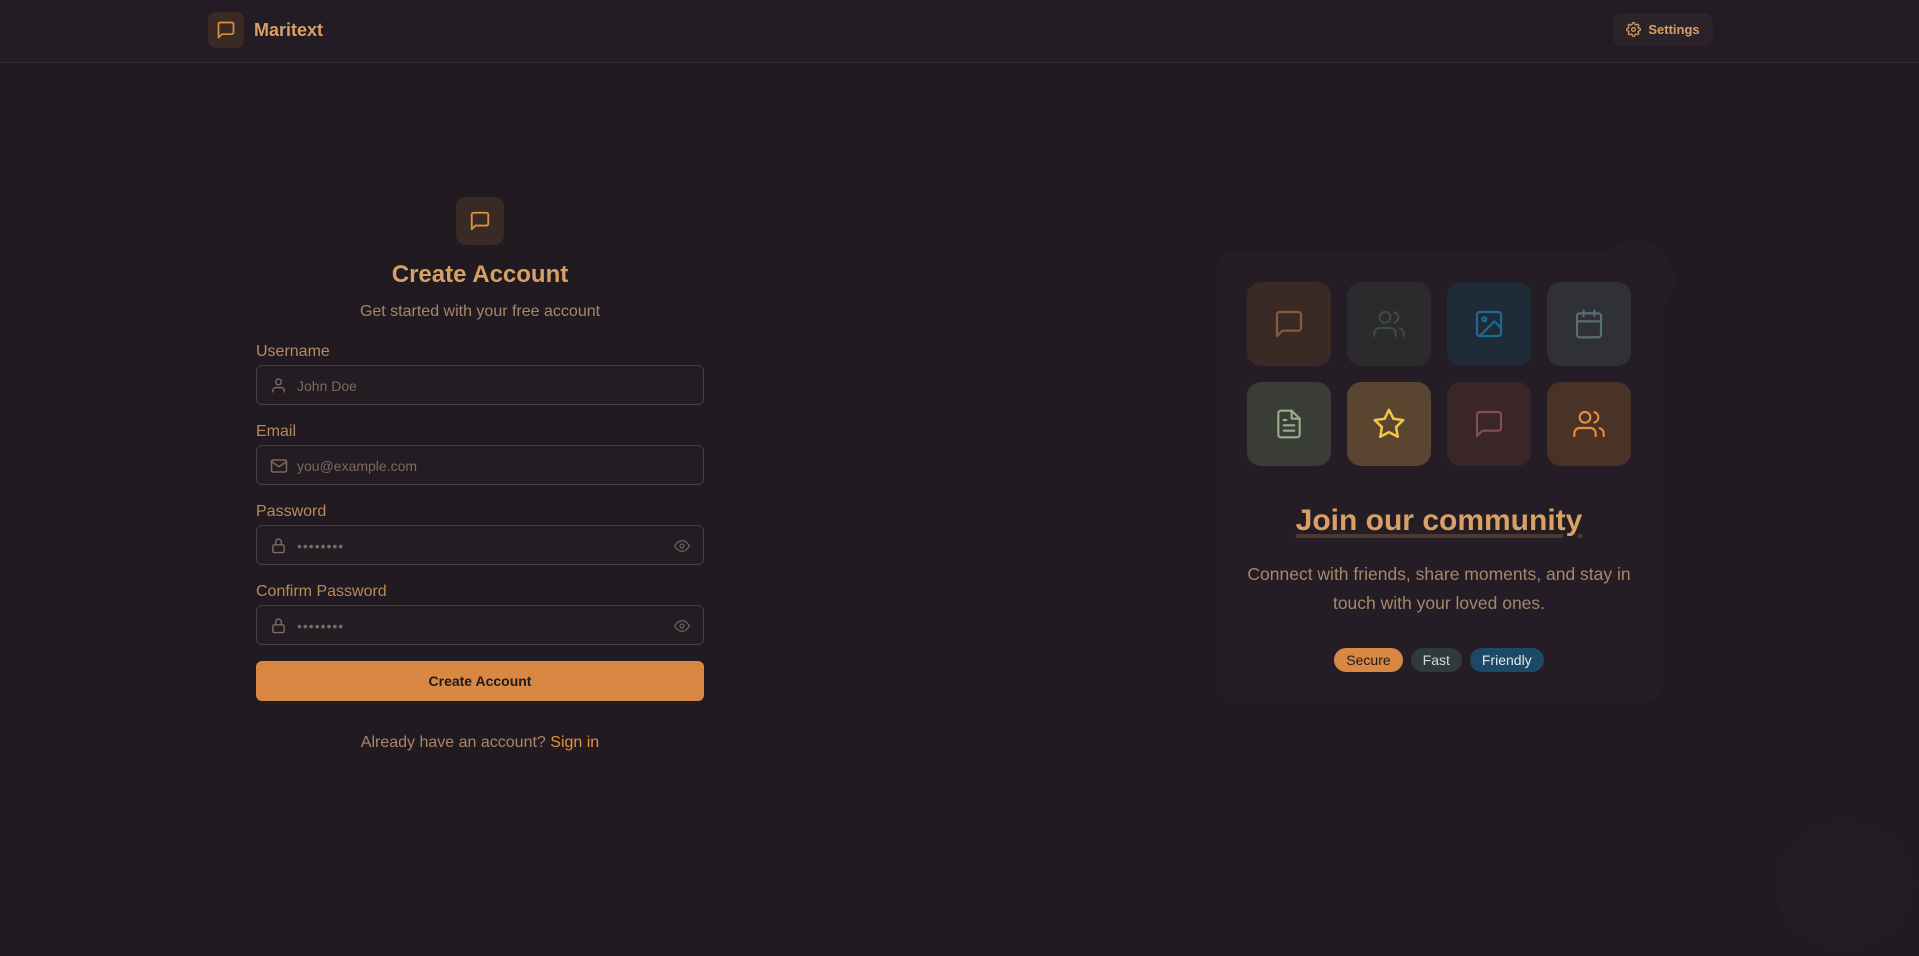 The width and height of the screenshot is (1919, 956). Describe the element at coordinates (293, 351) in the screenshot. I see `username-label: Username` at that location.